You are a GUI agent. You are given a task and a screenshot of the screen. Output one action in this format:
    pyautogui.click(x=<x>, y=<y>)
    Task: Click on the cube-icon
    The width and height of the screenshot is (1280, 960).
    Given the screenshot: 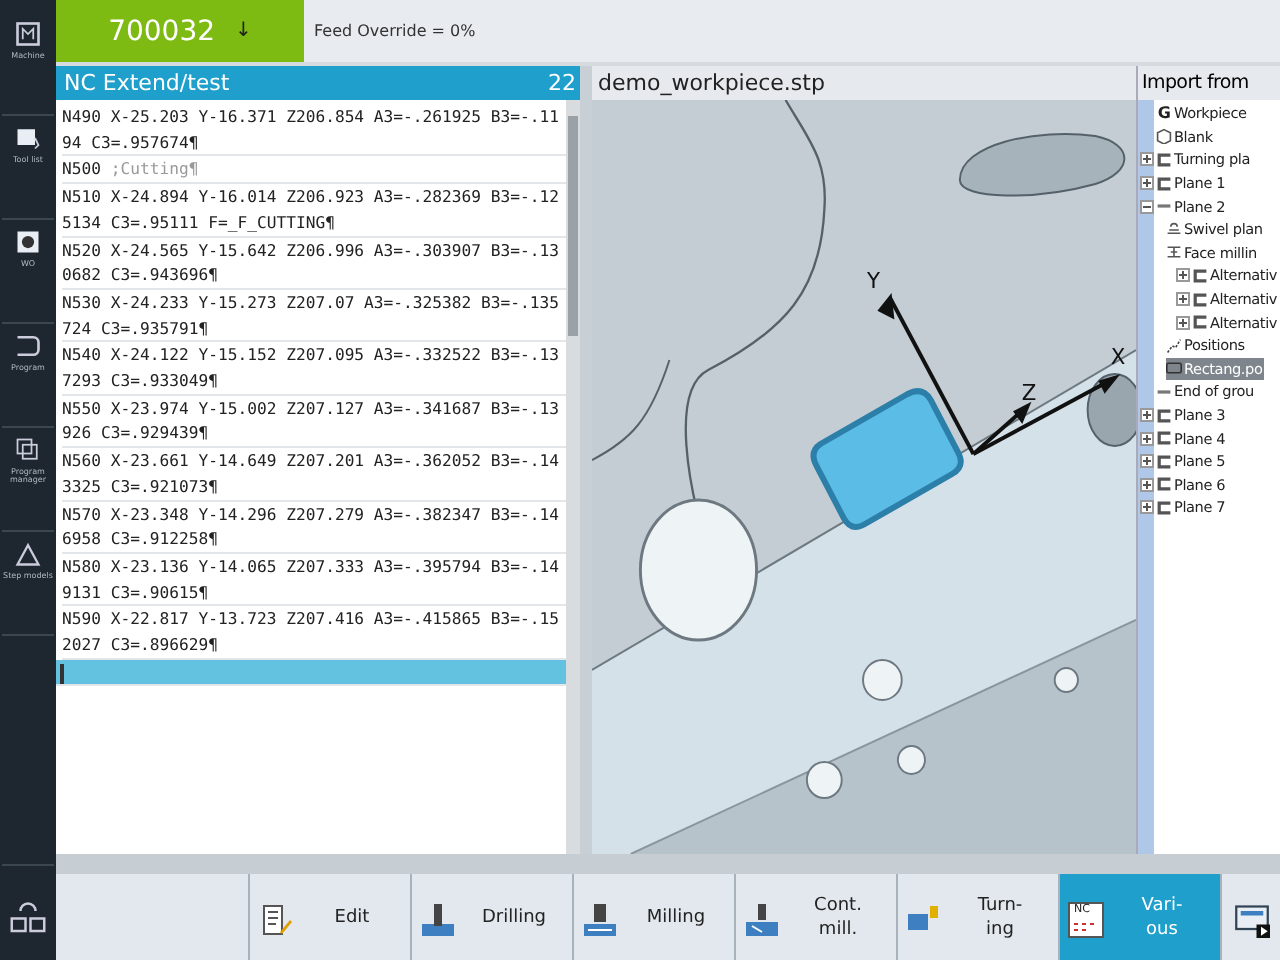 What is the action you would take?
    pyautogui.click(x=1164, y=136)
    